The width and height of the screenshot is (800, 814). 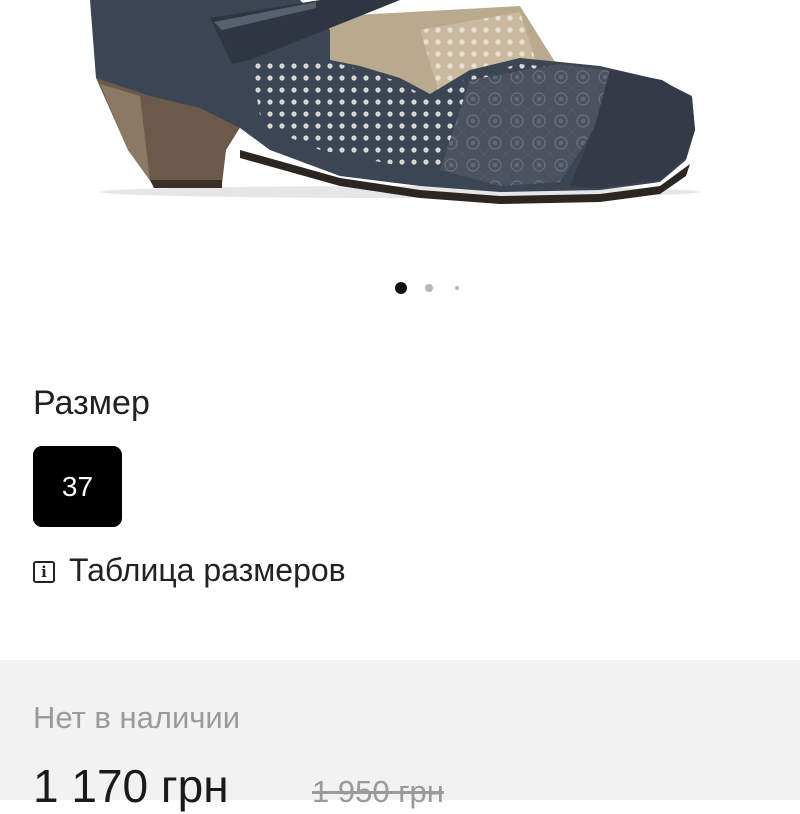 I want to click on size-heading: Размер, so click(x=91, y=403).